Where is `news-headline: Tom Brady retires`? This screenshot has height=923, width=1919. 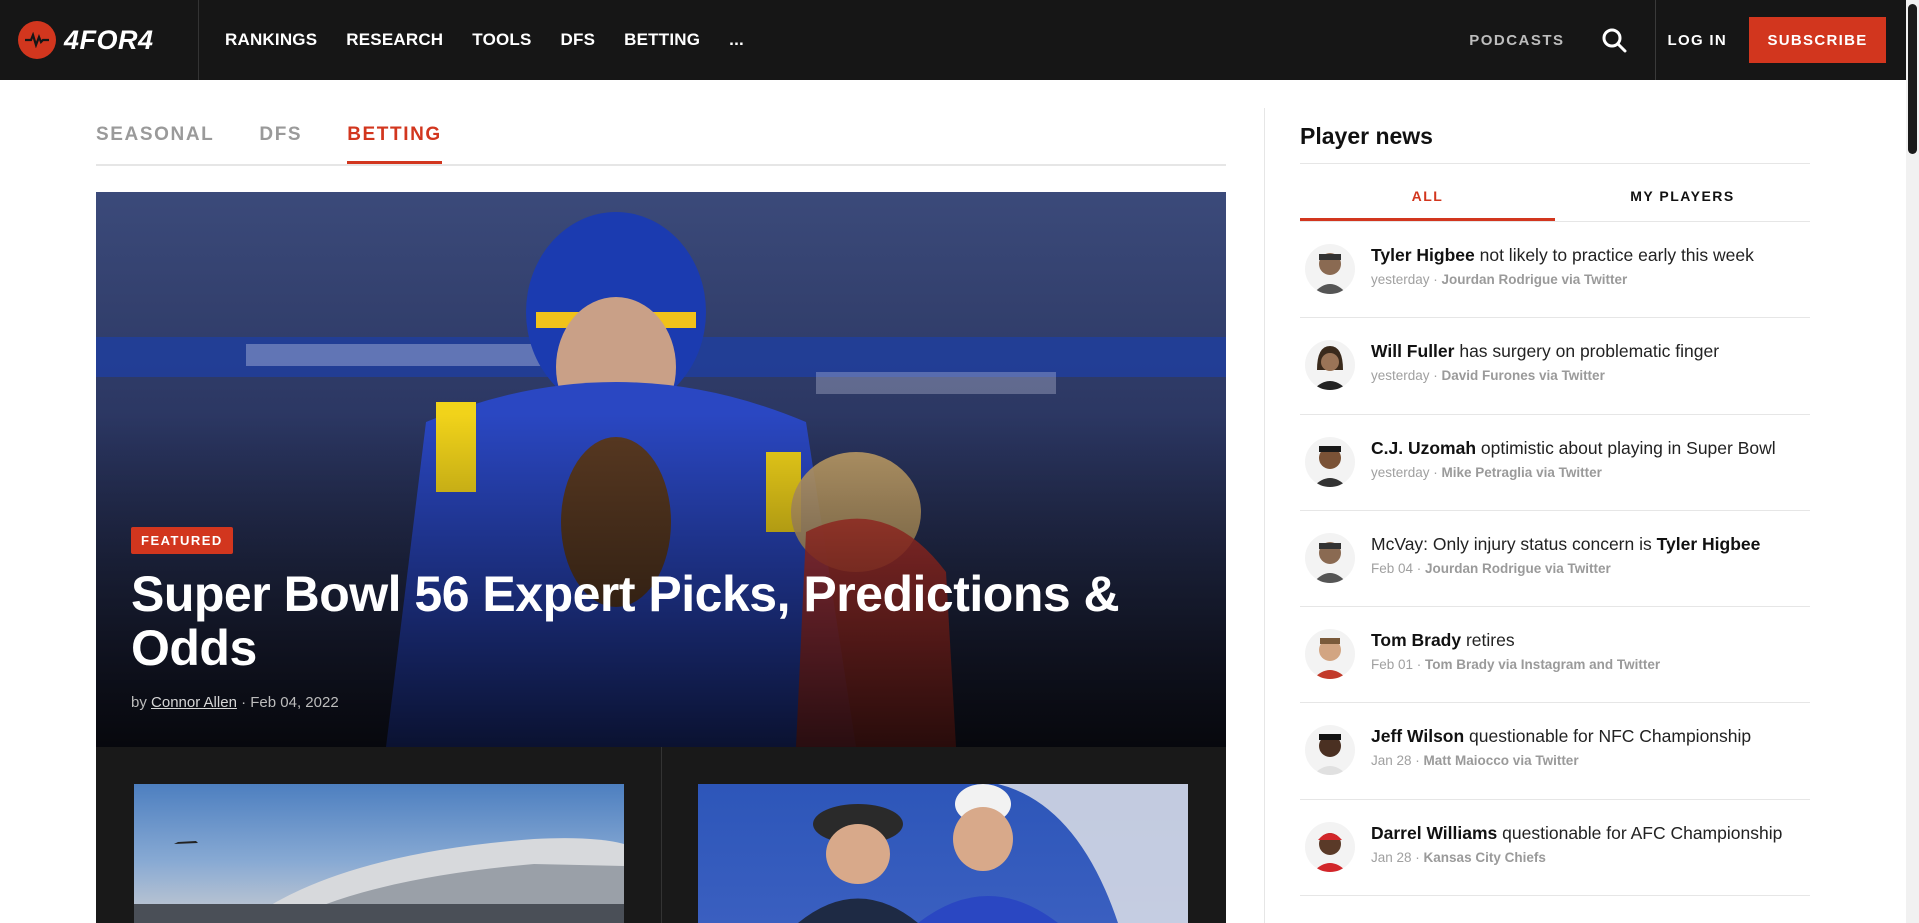
news-headline: Tom Brady retires is located at coordinates (1443, 640).